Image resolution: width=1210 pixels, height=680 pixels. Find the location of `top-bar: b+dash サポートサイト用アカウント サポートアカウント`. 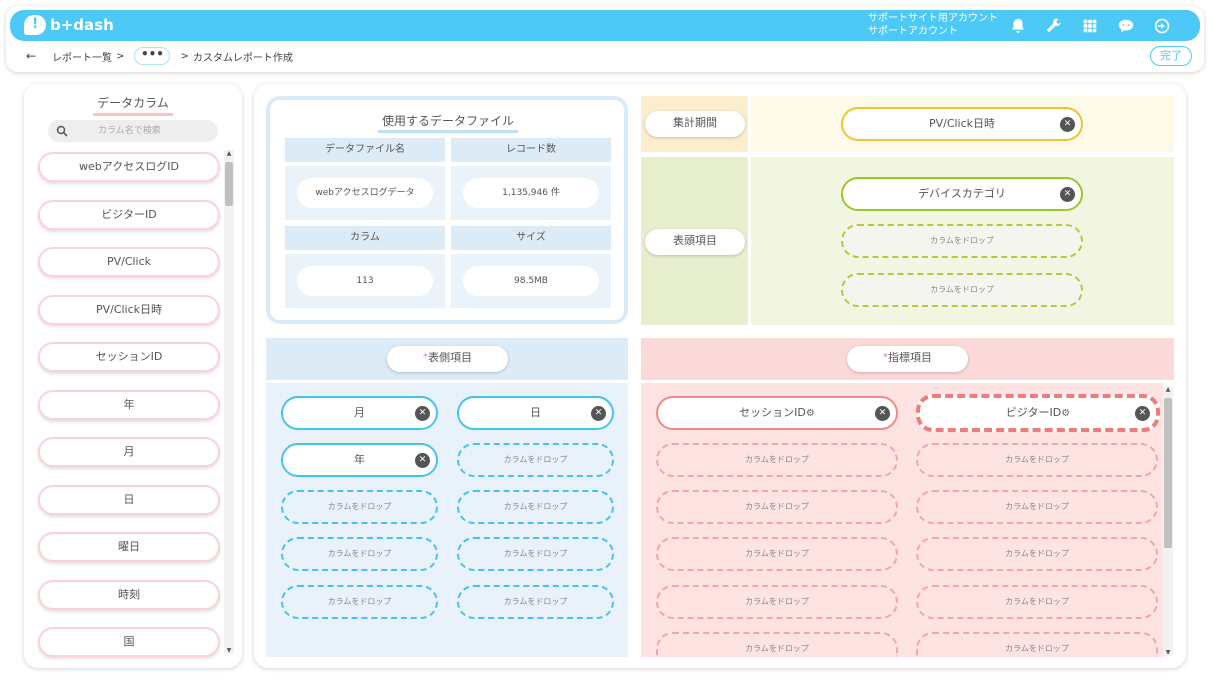

top-bar: b+dash サポートサイト用アカウント サポートアカウント is located at coordinates (605, 25).